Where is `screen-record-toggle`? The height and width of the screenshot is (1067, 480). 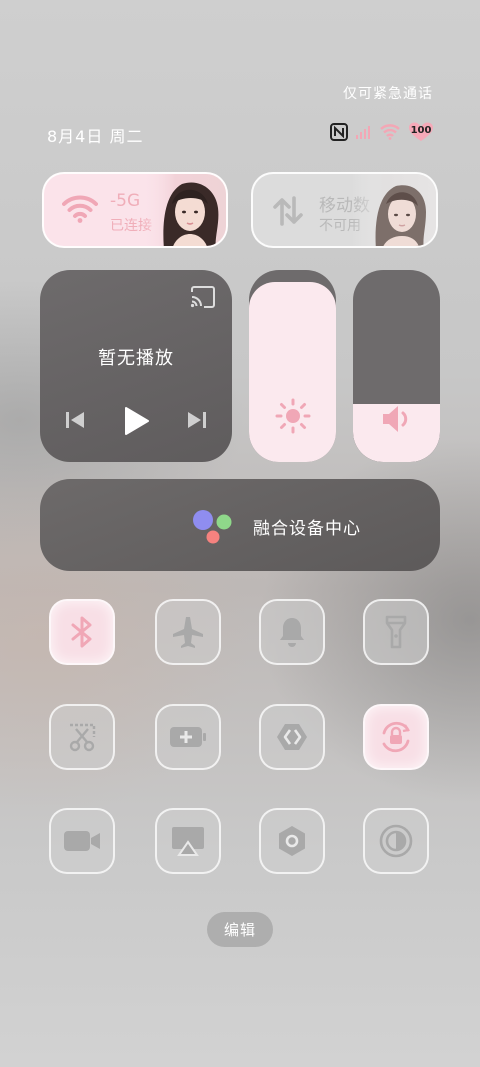 screen-record-toggle is located at coordinates (82, 841).